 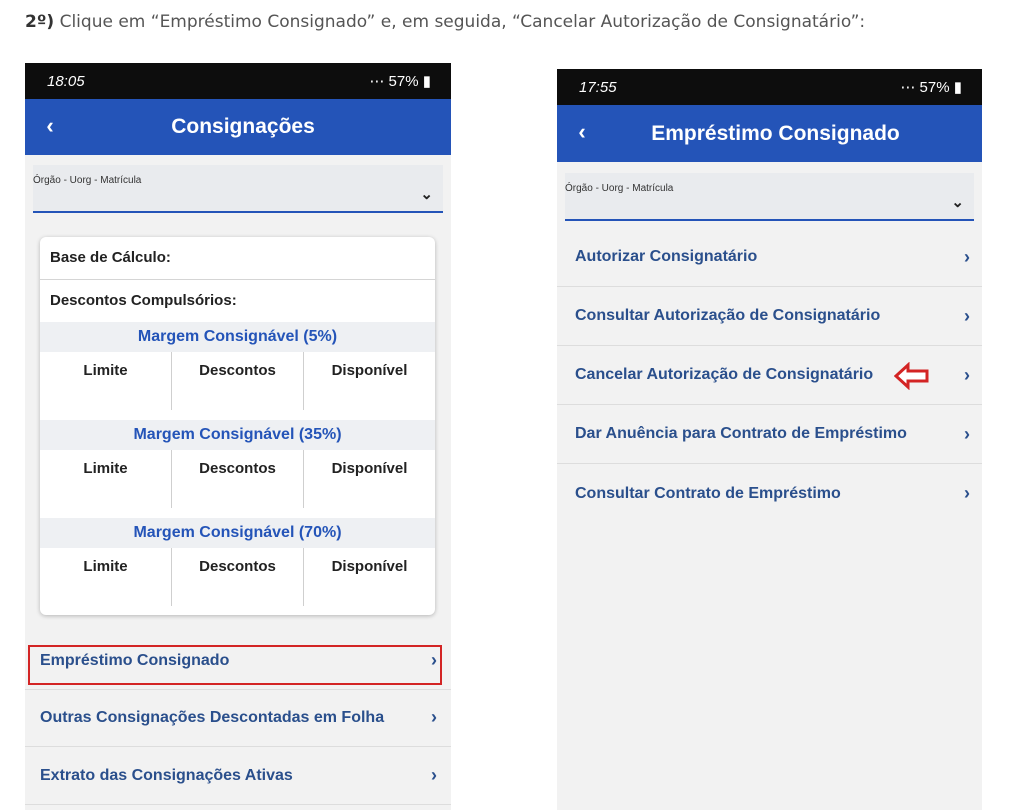 I want to click on menu-item-label: Empréstimo Consignado, so click(x=135, y=660).